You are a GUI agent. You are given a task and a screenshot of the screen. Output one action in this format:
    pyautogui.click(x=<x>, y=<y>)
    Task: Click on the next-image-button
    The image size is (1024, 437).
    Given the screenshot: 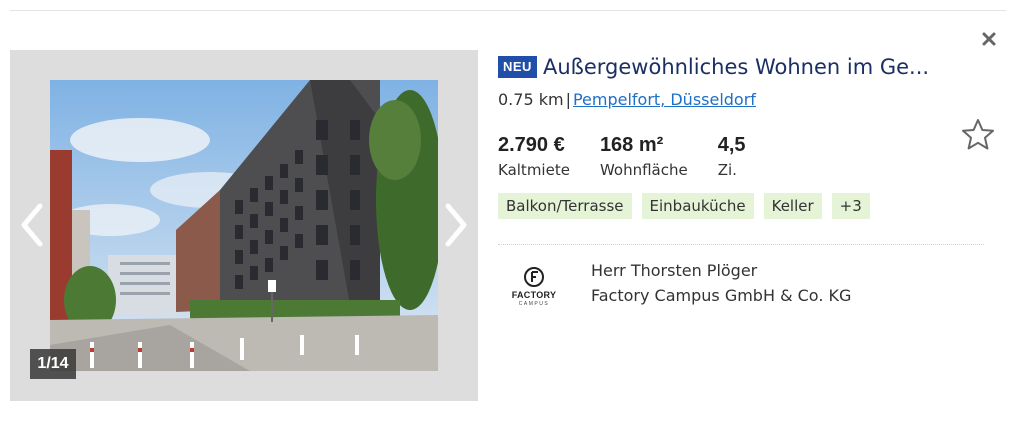 What is the action you would take?
    pyautogui.click(x=456, y=225)
    